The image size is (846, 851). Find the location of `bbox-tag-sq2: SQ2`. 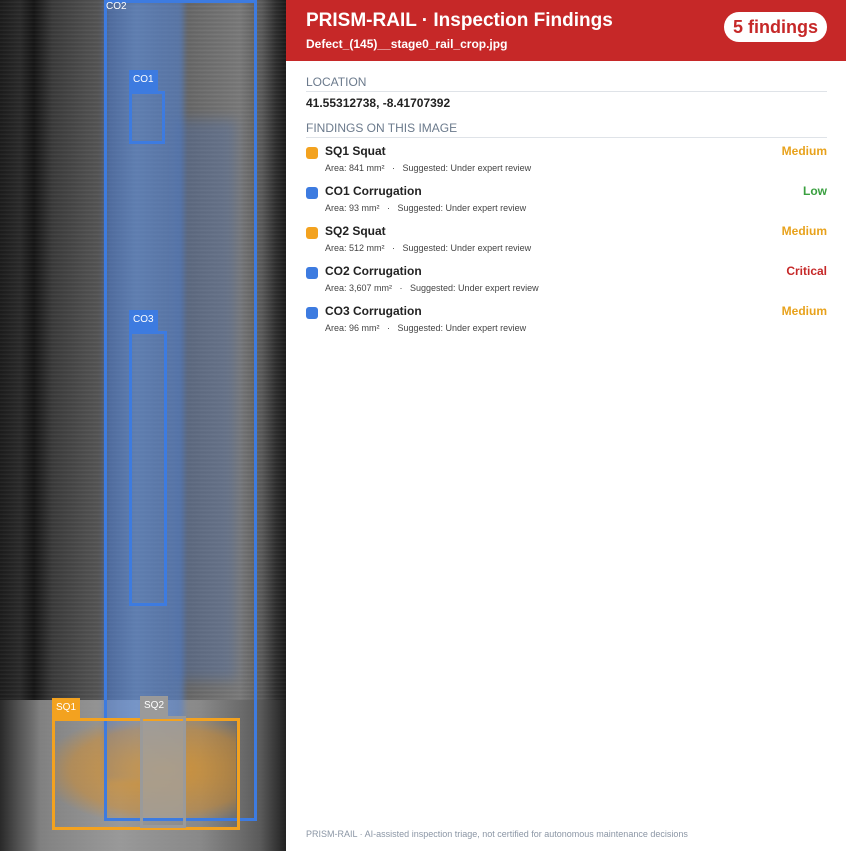

bbox-tag-sq2: SQ2 is located at coordinates (154, 706).